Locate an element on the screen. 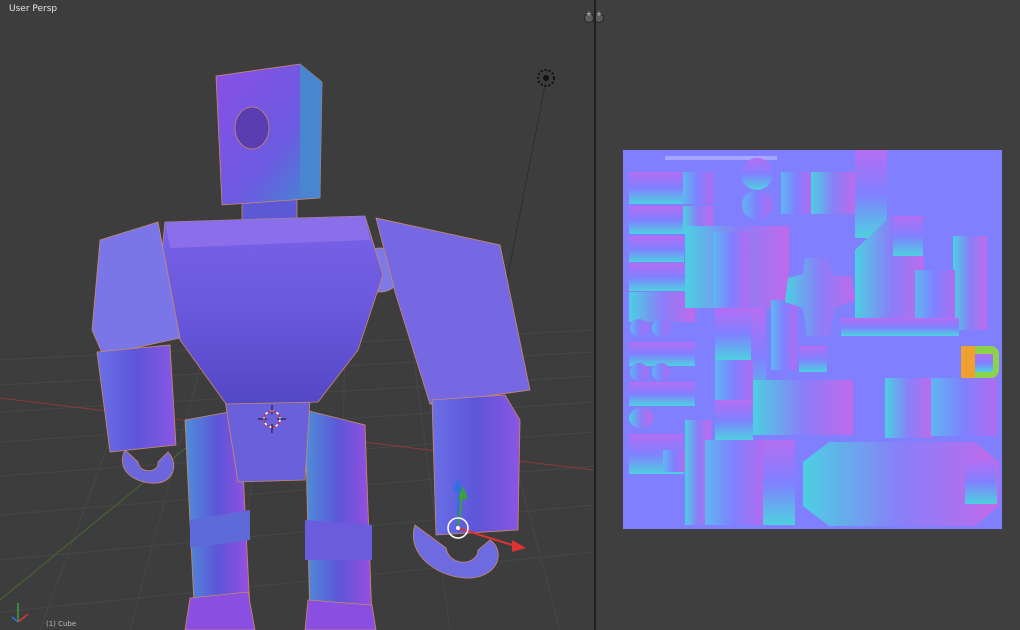 This screenshot has width=1020, height=630. axis-orientation-icon is located at coordinates (20, 613).